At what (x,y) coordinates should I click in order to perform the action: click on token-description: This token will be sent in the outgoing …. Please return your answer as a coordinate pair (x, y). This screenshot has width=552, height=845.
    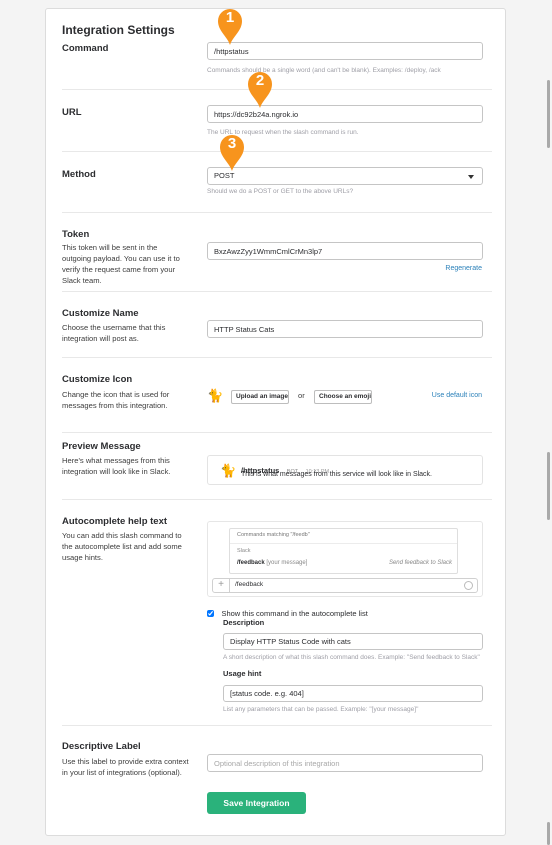
    Looking at the image, I should click on (121, 264).